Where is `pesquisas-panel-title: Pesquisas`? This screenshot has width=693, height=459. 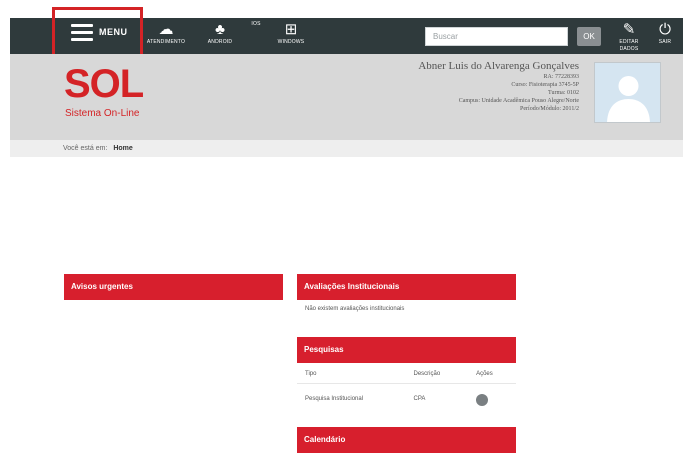
pesquisas-panel-title: Pesquisas is located at coordinates (406, 350).